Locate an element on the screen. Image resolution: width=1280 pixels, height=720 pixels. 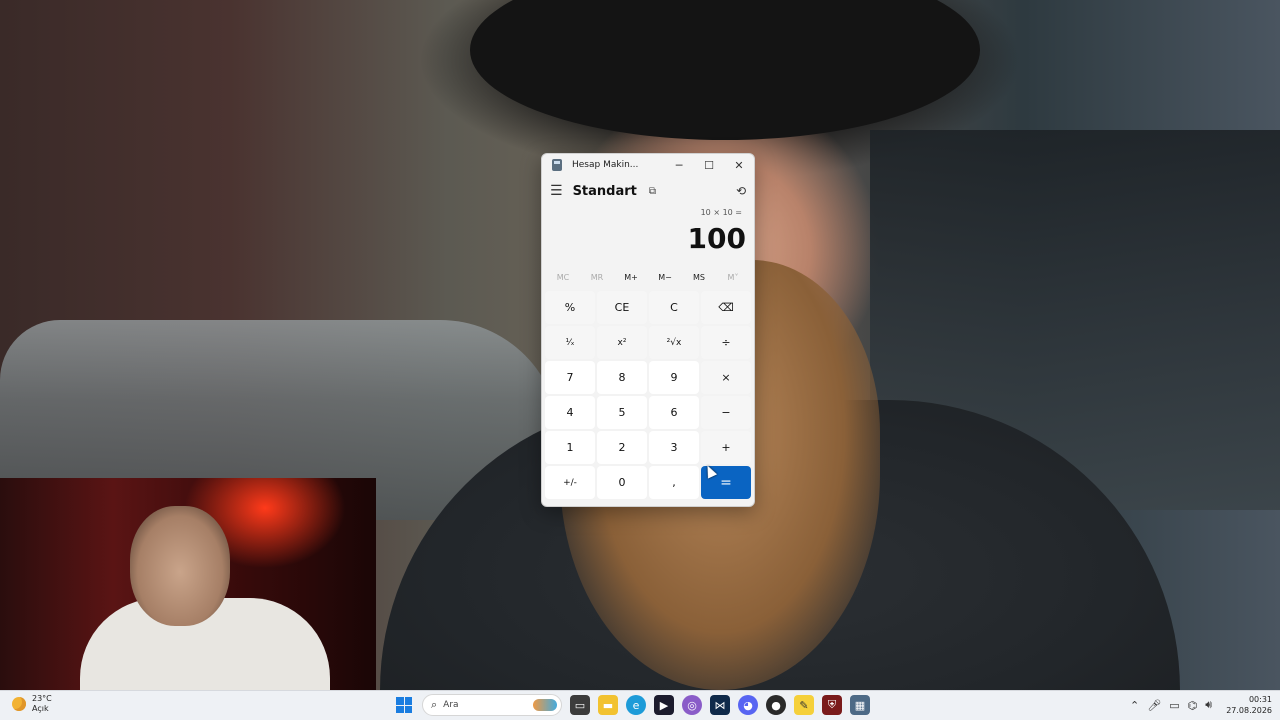
mode-title: Standart is located at coordinates (604, 191).